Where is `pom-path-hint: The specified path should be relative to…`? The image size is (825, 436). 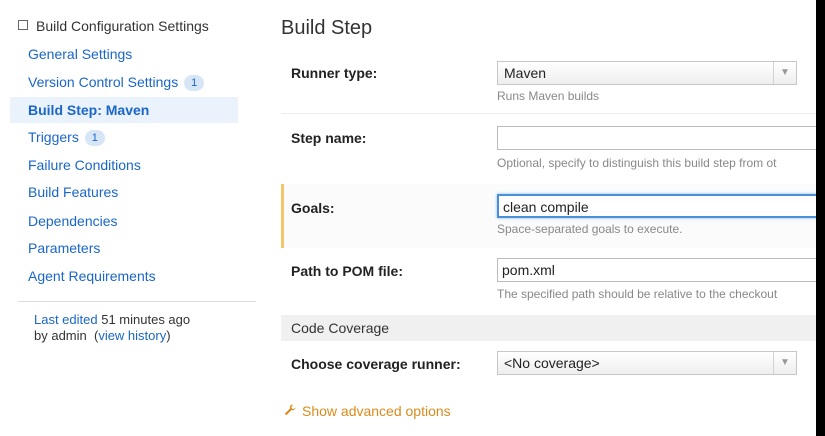 pom-path-hint: The specified path should be relative to… is located at coordinates (637, 294).